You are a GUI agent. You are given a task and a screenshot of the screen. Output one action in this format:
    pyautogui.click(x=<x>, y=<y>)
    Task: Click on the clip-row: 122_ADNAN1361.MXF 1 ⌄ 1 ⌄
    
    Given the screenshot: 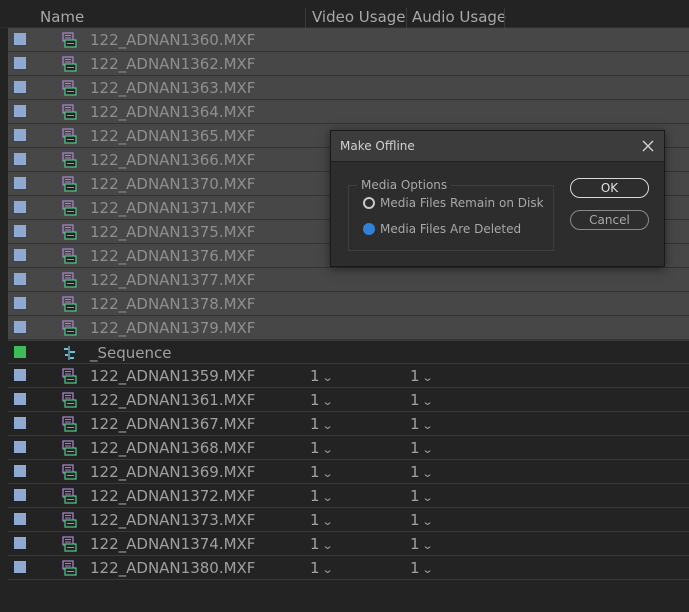 What is the action you would take?
    pyautogui.click(x=348, y=400)
    